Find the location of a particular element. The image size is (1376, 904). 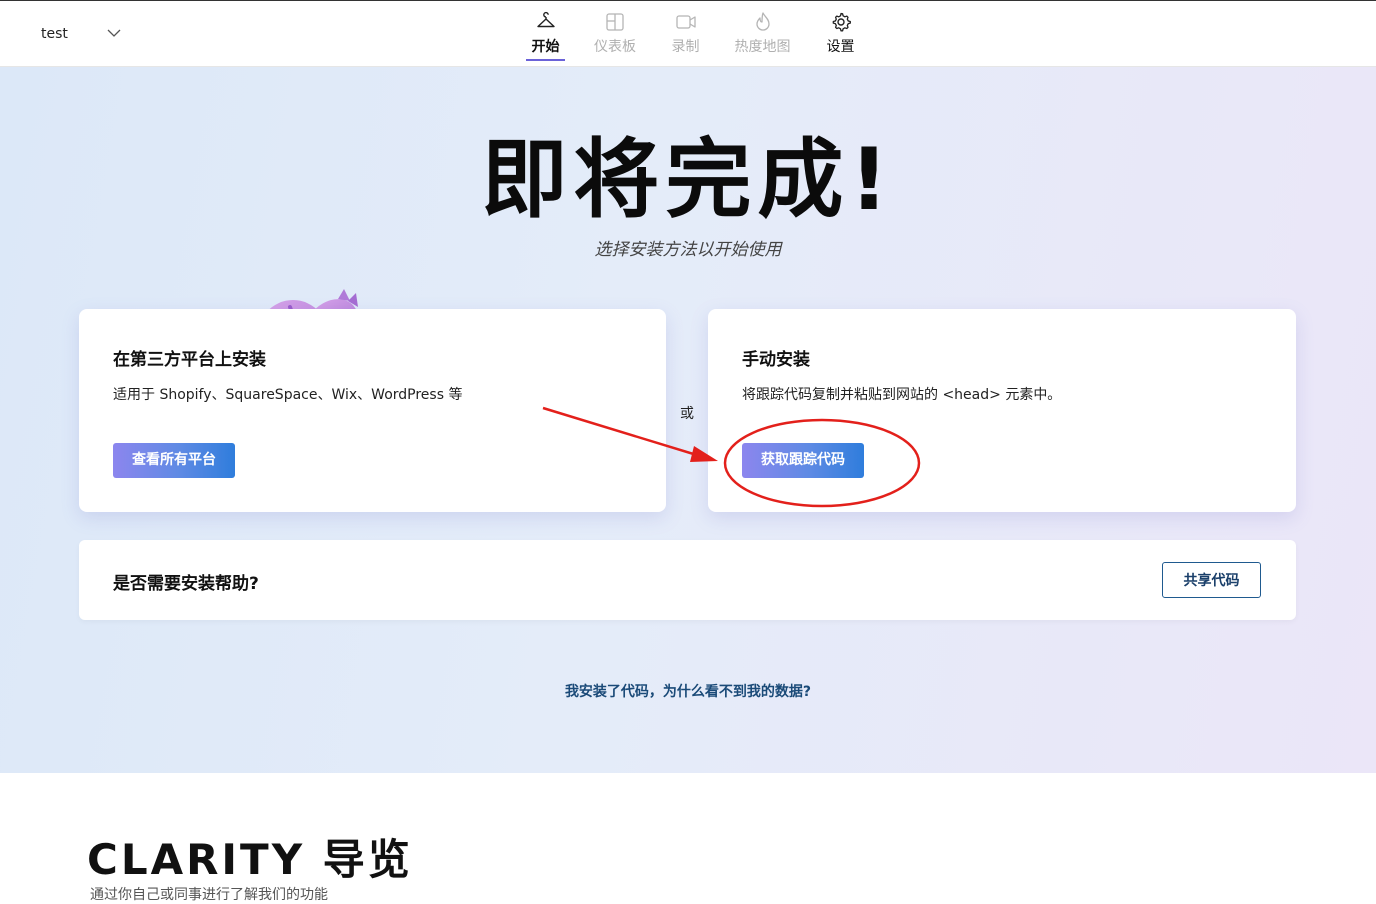

install-help-card: 是否需要安装帮助? 共享代码 is located at coordinates (687, 580).